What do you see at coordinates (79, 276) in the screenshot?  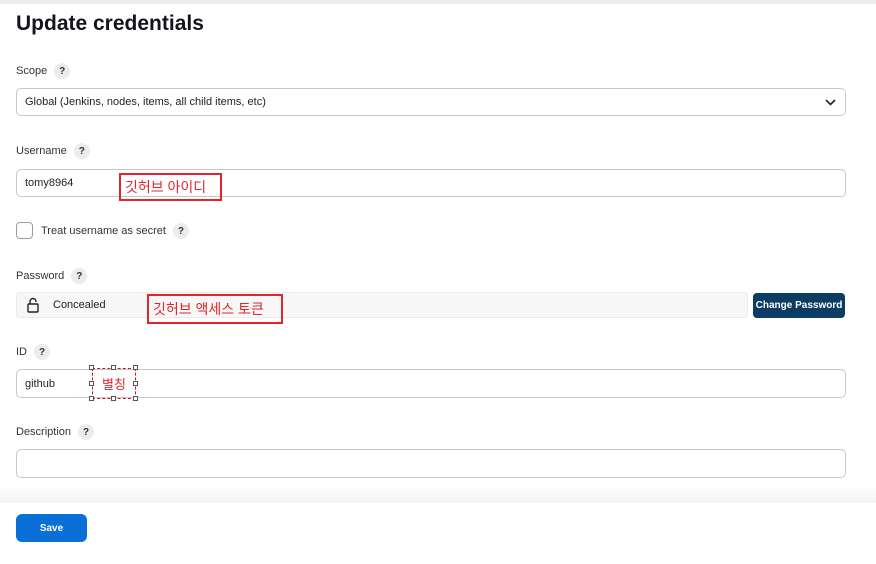 I see `password-help-icon: ?` at bounding box center [79, 276].